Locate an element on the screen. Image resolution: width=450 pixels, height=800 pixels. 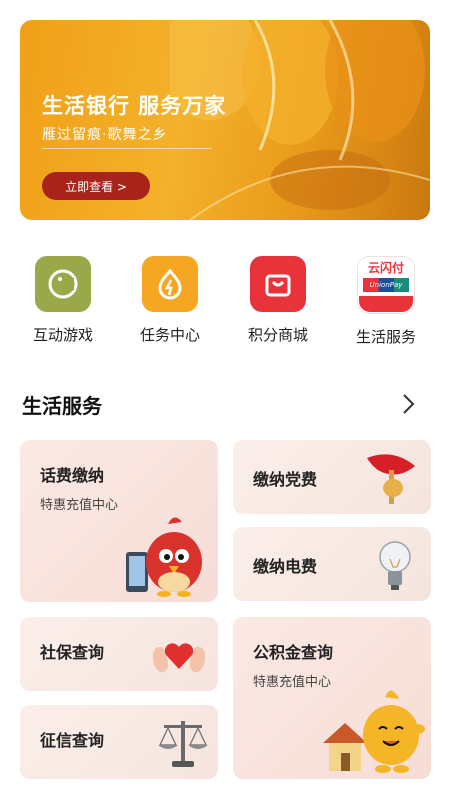
quick-action-mall: 积分商城 is located at coordinates (278, 300).